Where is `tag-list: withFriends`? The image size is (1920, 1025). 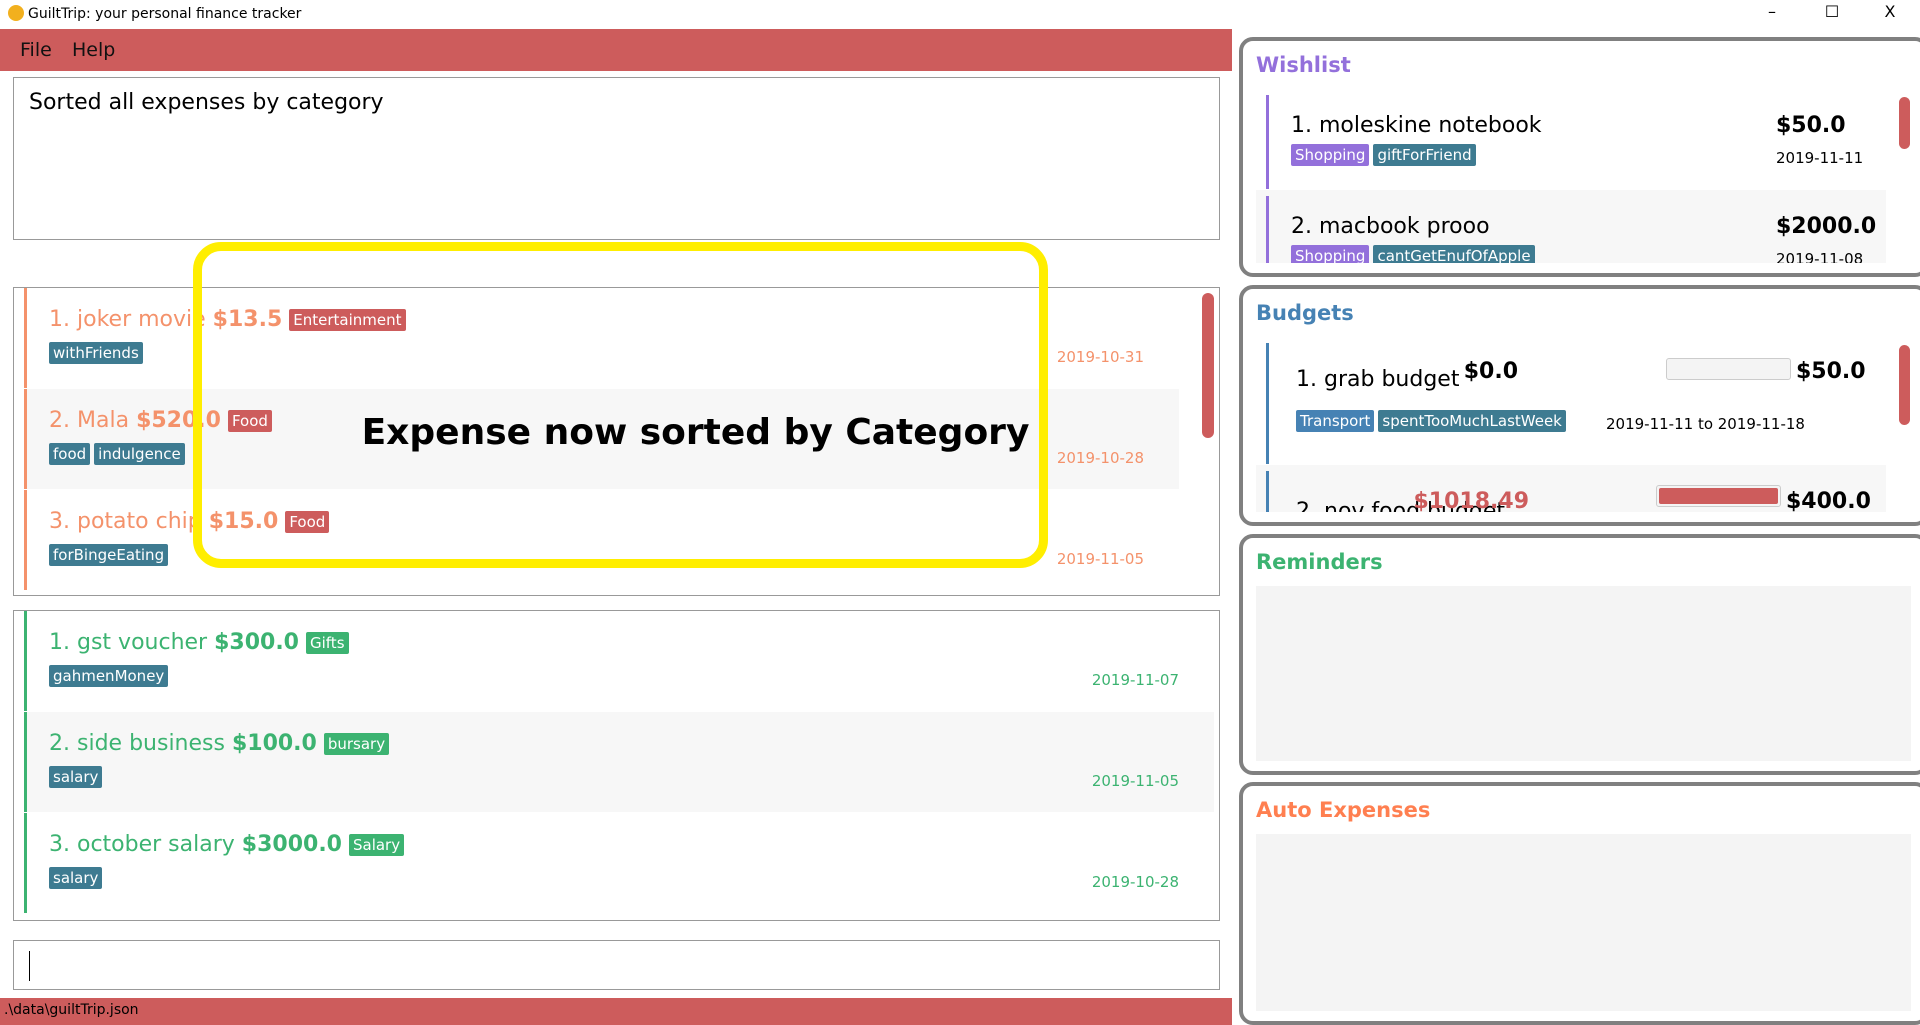 tag-list: withFriends is located at coordinates (98, 353).